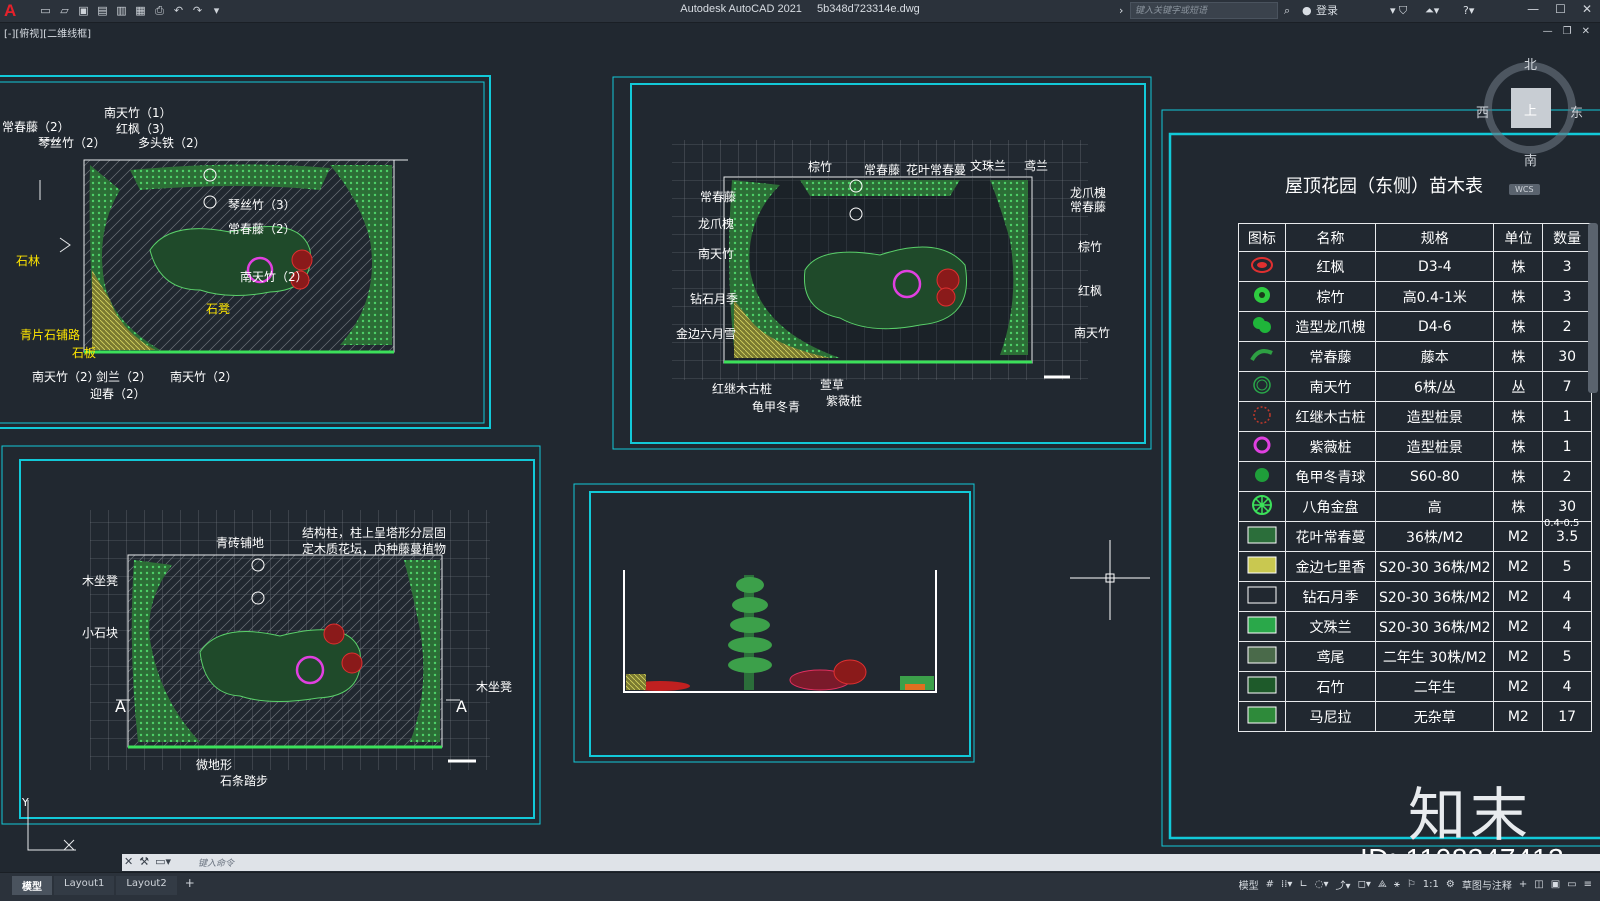 The width and height of the screenshot is (1600, 901). What do you see at coordinates (1330, 476) in the screenshot?
I see `plant-name: 龟甲冬青球` at bounding box center [1330, 476].